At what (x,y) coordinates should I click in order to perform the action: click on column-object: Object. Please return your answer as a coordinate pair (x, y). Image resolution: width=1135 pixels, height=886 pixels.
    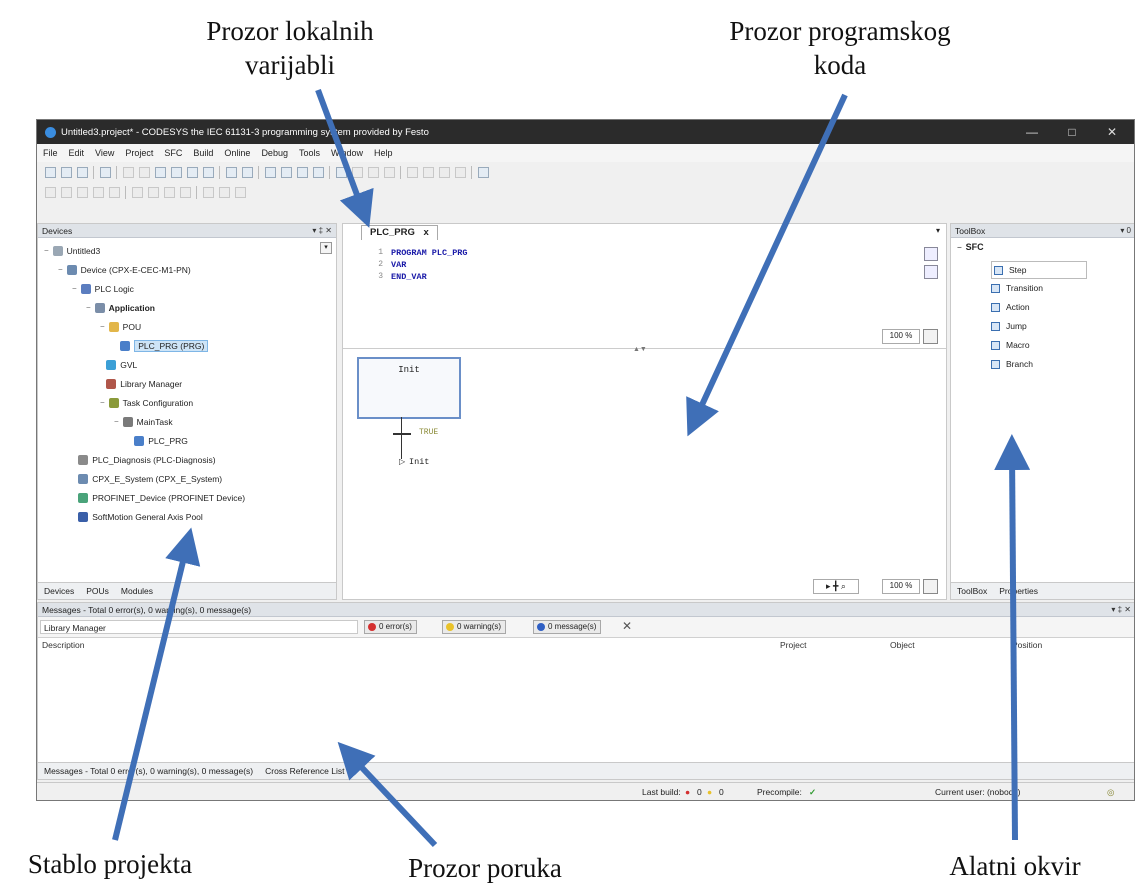
    Looking at the image, I should click on (902, 645).